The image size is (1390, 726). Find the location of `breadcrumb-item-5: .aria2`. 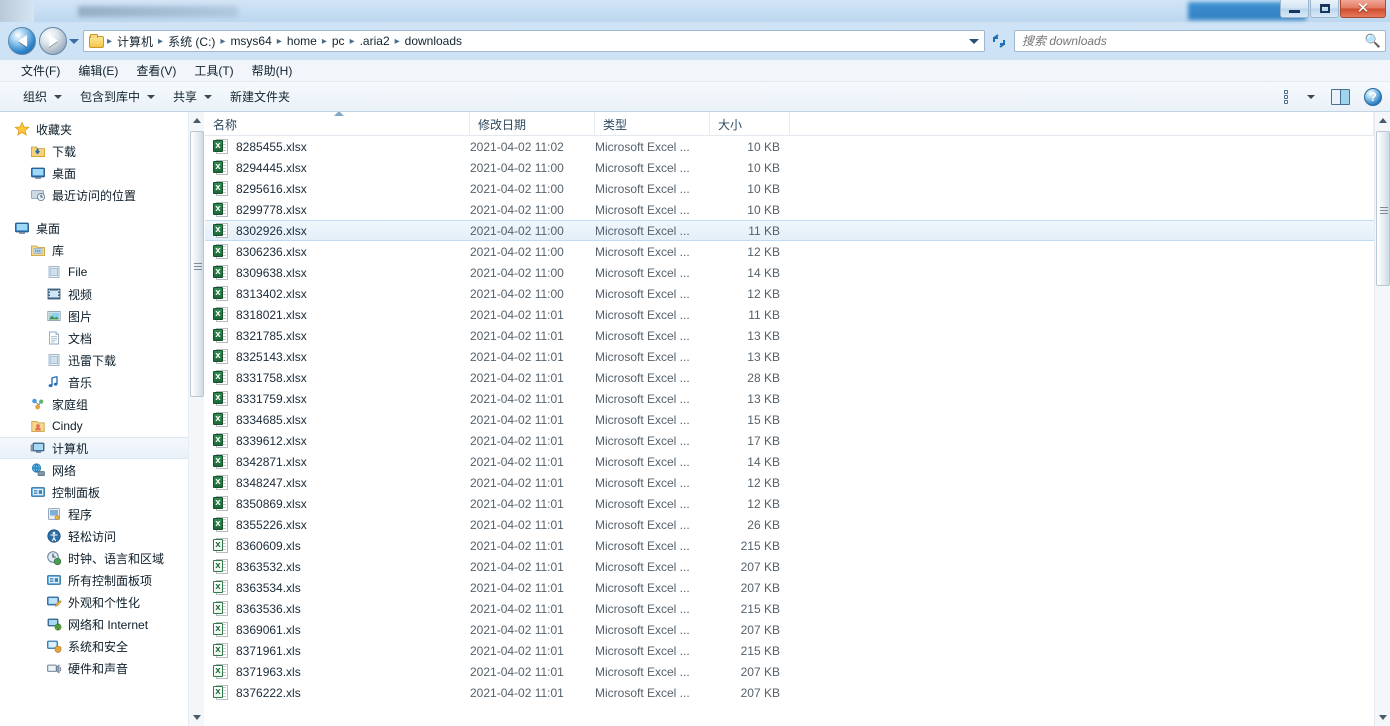

breadcrumb-item-5: .aria2 is located at coordinates (375, 41).